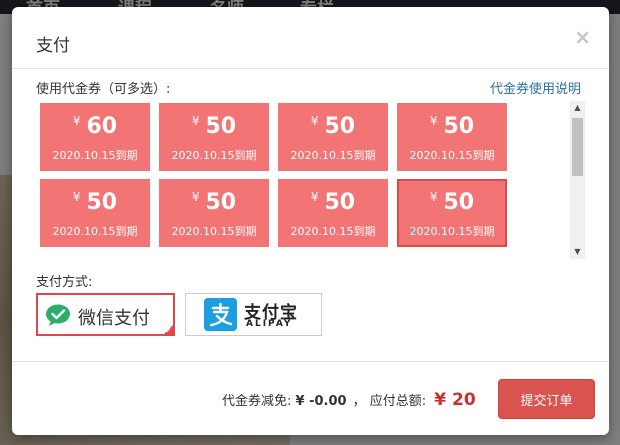 The height and width of the screenshot is (445, 620). I want to click on scroll-up-icon: ▲, so click(577, 108).